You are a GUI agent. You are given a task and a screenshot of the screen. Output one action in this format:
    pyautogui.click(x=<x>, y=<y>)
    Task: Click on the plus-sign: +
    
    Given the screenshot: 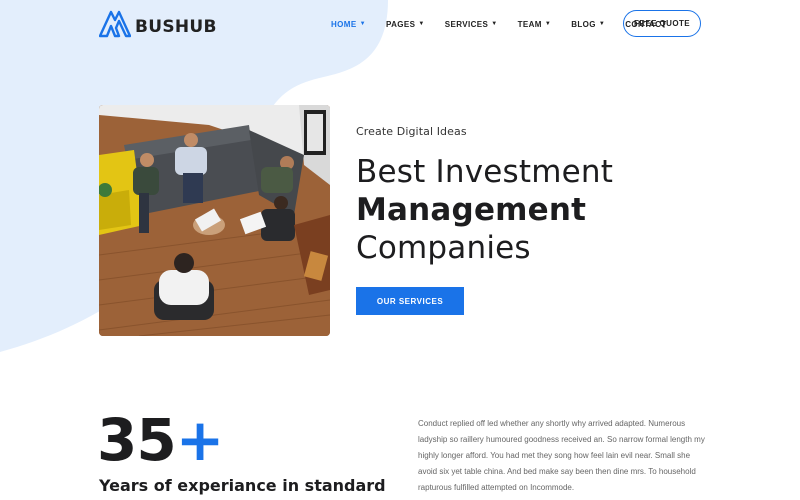 What is the action you would take?
    pyautogui.click(x=200, y=440)
    